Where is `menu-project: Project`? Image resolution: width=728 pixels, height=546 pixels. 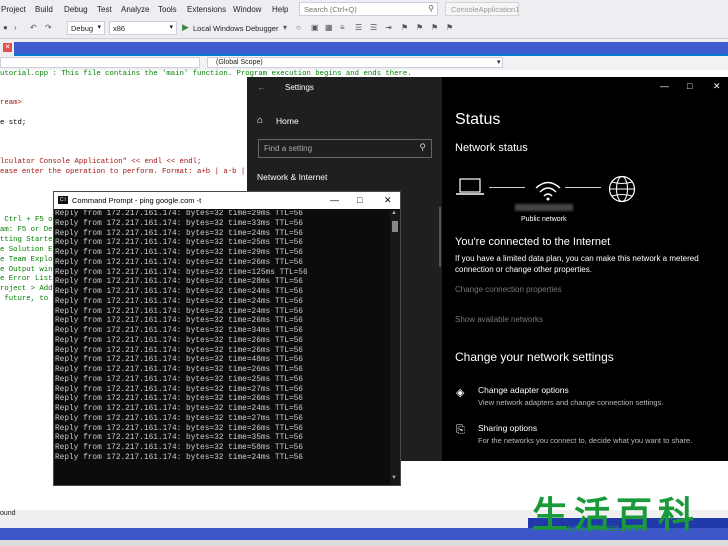 menu-project: Project is located at coordinates (13, 9).